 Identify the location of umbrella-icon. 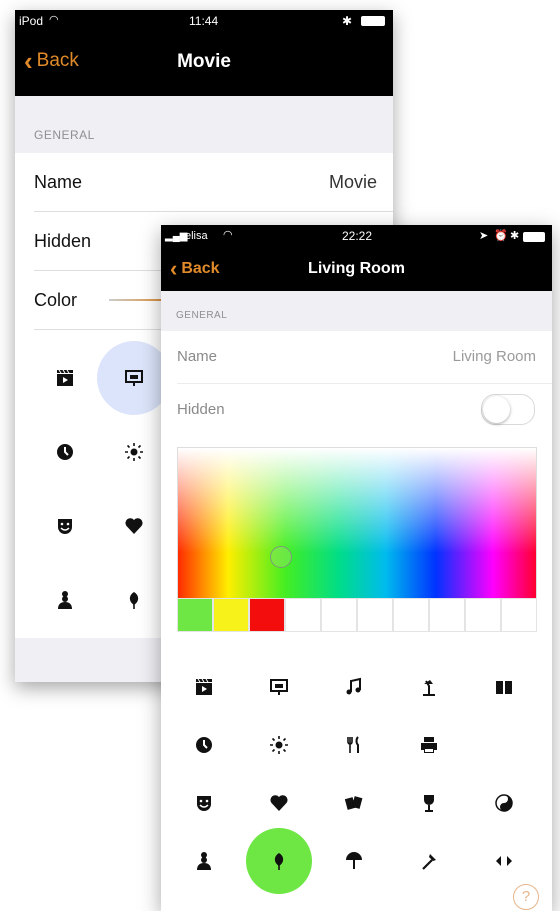
(354, 861).